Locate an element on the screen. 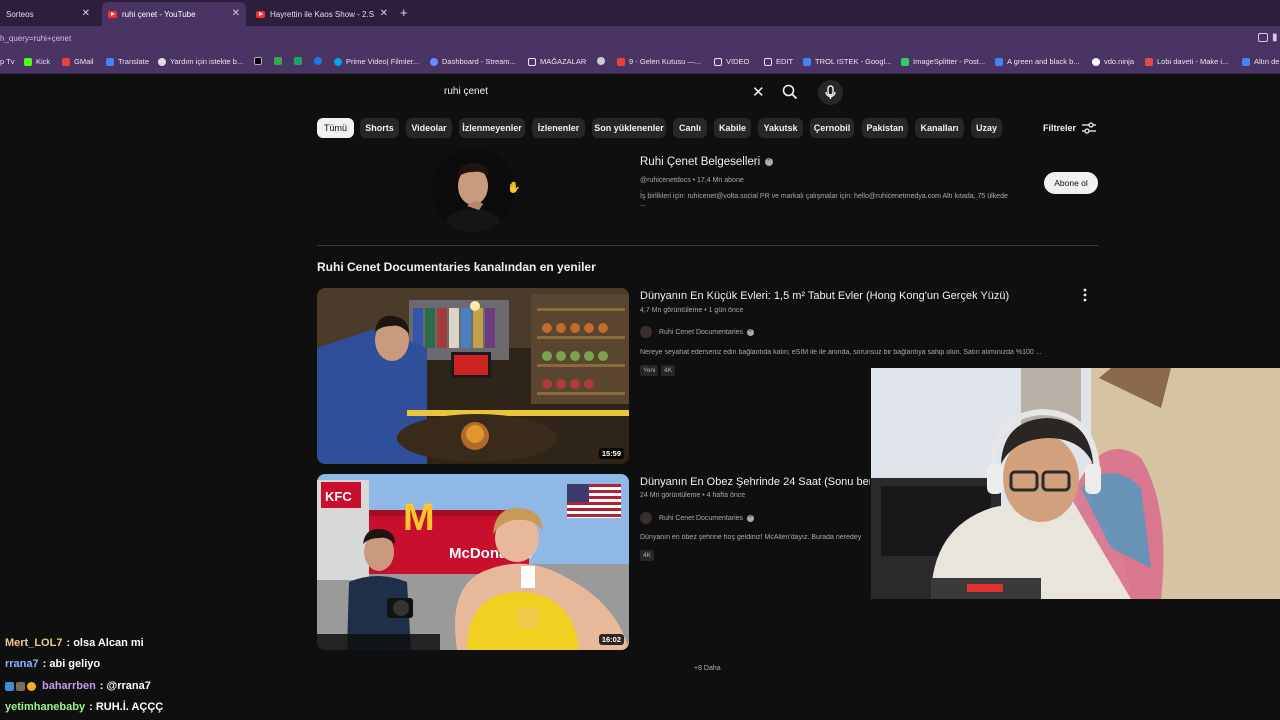  cast-icon is located at coordinates (1263, 37).